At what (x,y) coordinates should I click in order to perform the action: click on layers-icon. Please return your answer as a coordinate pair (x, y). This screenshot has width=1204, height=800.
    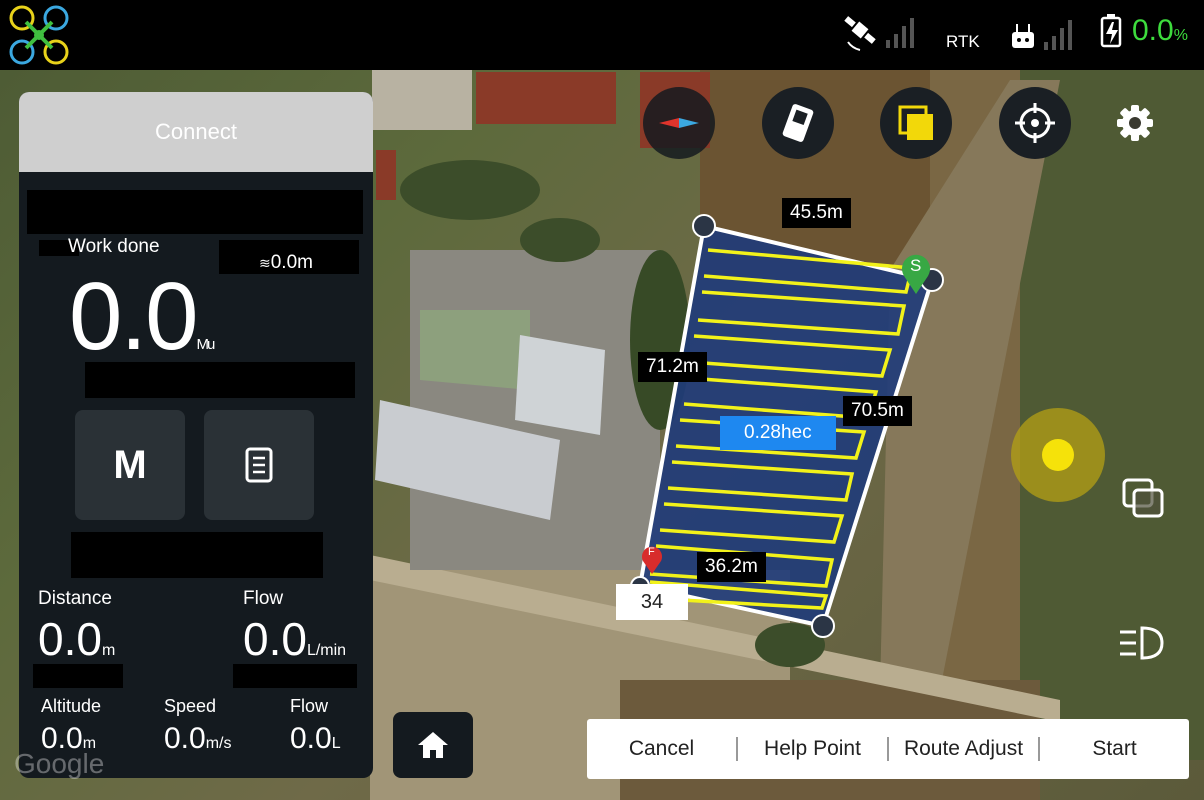
    Looking at the image, I should click on (915, 122).